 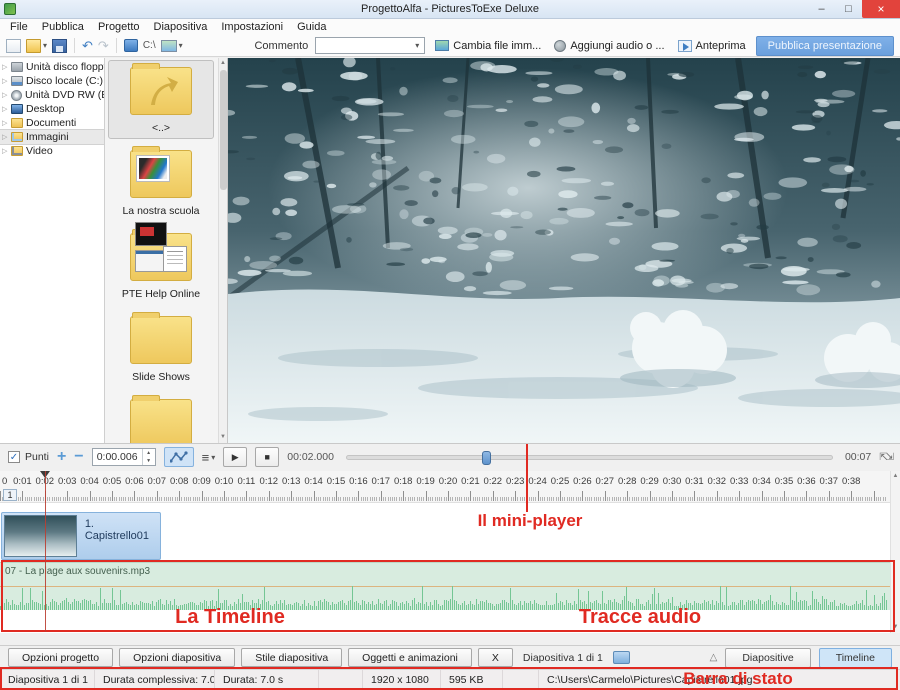 What do you see at coordinates (61, 657) in the screenshot?
I see `opzioni-progetto-button: Opzioni progetto` at bounding box center [61, 657].